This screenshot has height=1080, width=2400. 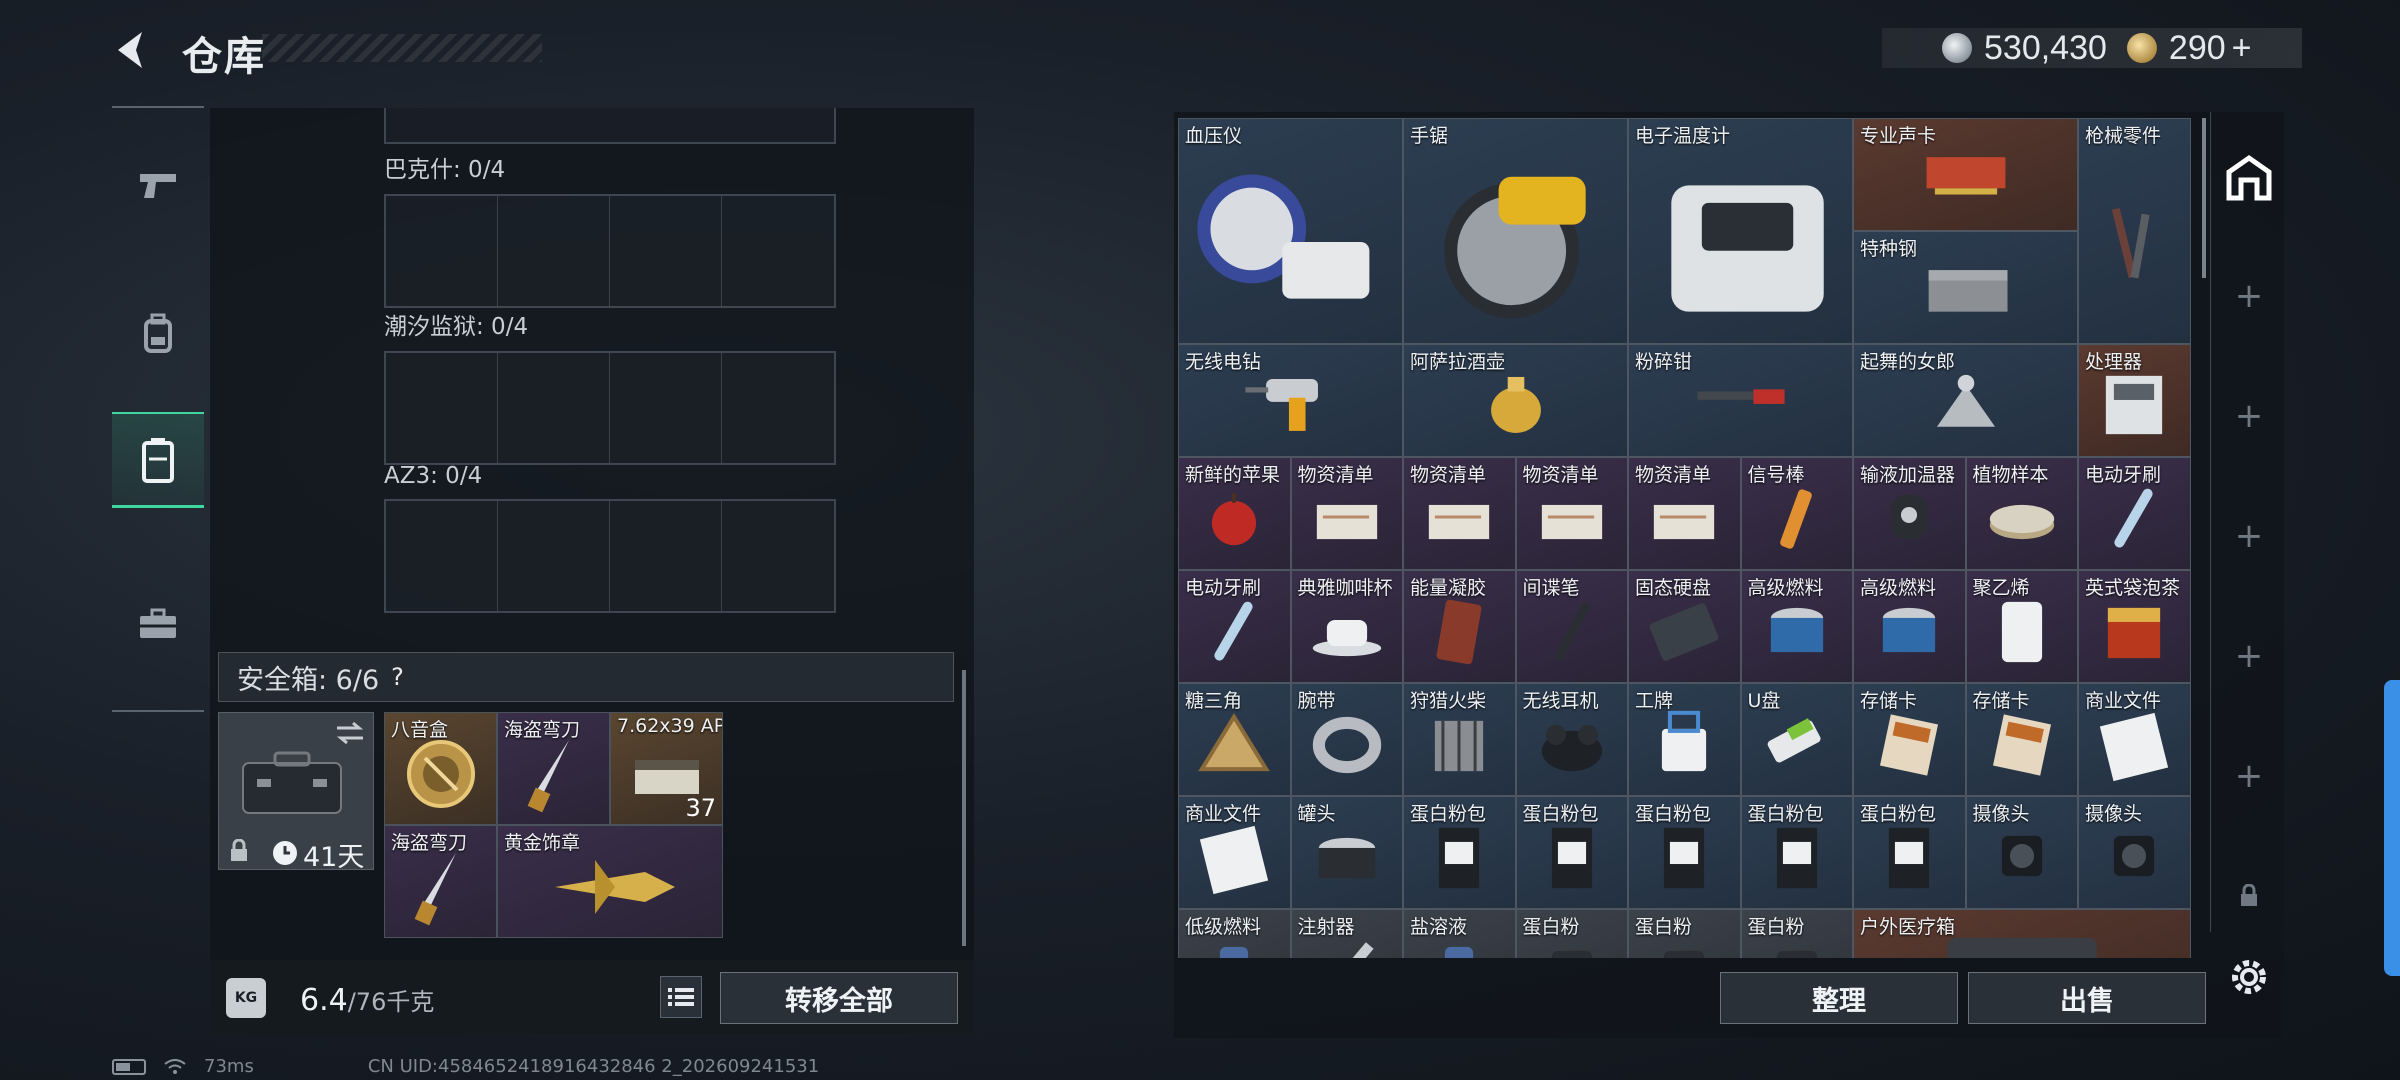 I want to click on storage-item: 特种钢, so click(x=1965, y=287).